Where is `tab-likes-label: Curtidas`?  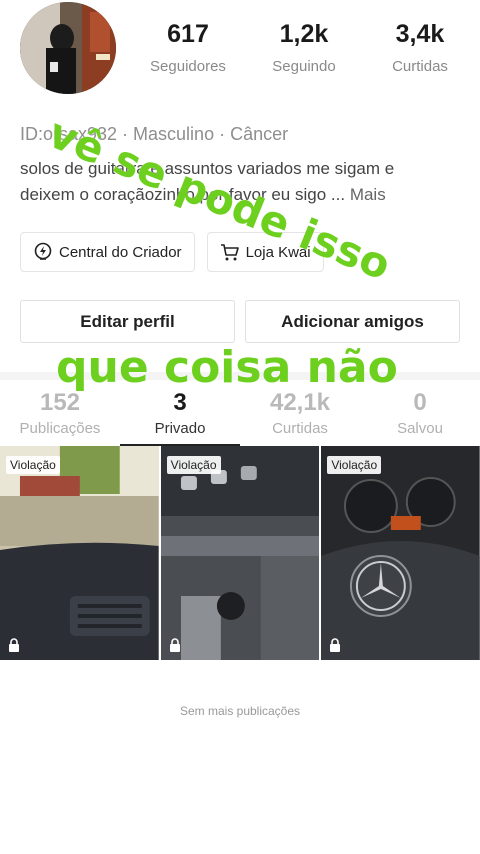 tab-likes-label: Curtidas is located at coordinates (300, 428).